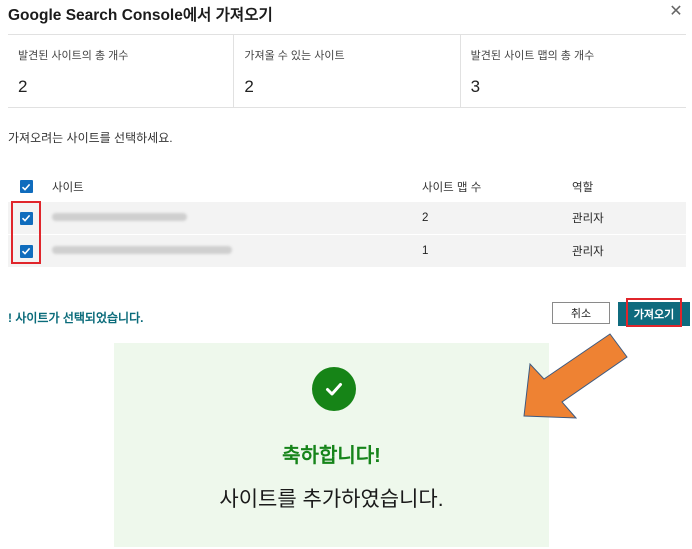 Image resolution: width=692 pixels, height=549 pixels. What do you see at coordinates (26, 232) in the screenshot?
I see `checkbox-highlight` at bounding box center [26, 232].